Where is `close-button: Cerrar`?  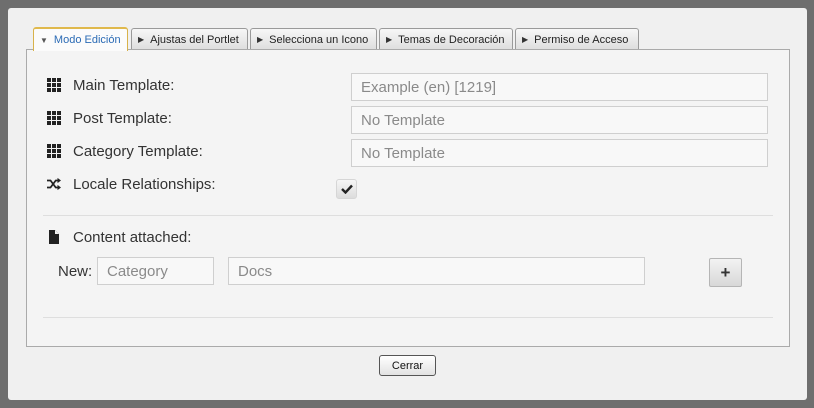 close-button: Cerrar is located at coordinates (407, 365).